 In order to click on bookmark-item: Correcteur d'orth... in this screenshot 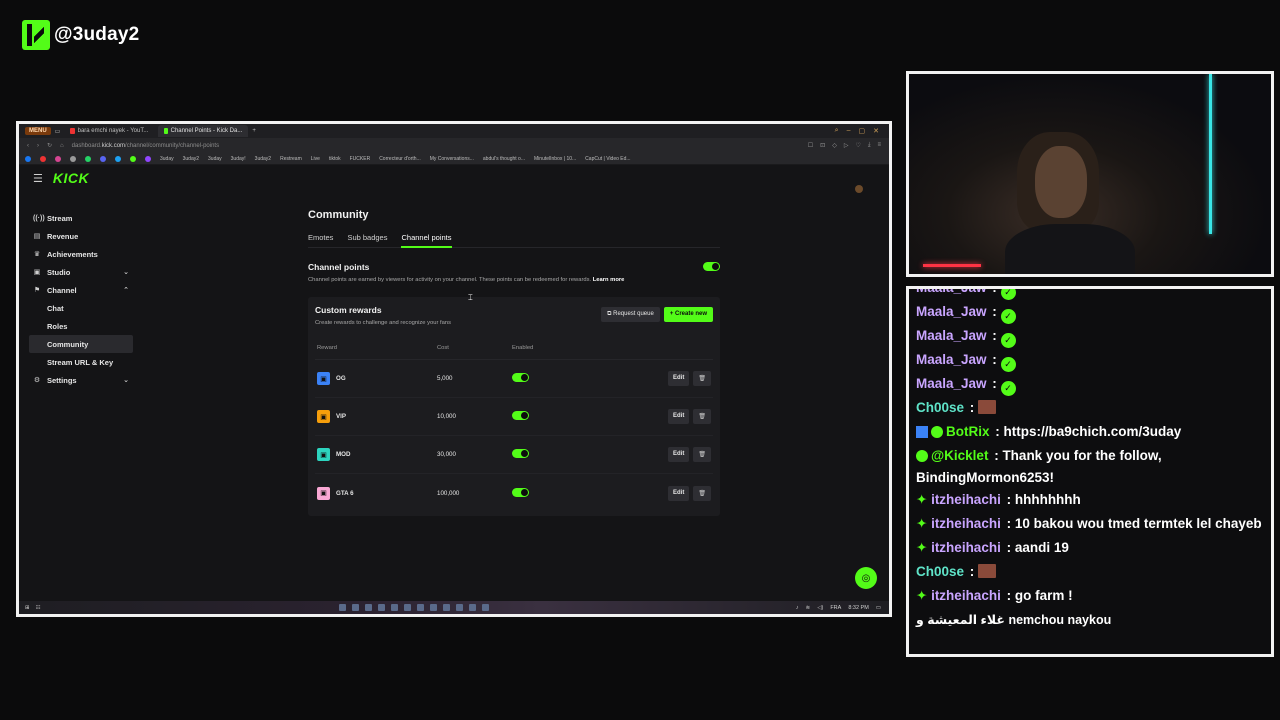, I will do `click(400, 159)`.